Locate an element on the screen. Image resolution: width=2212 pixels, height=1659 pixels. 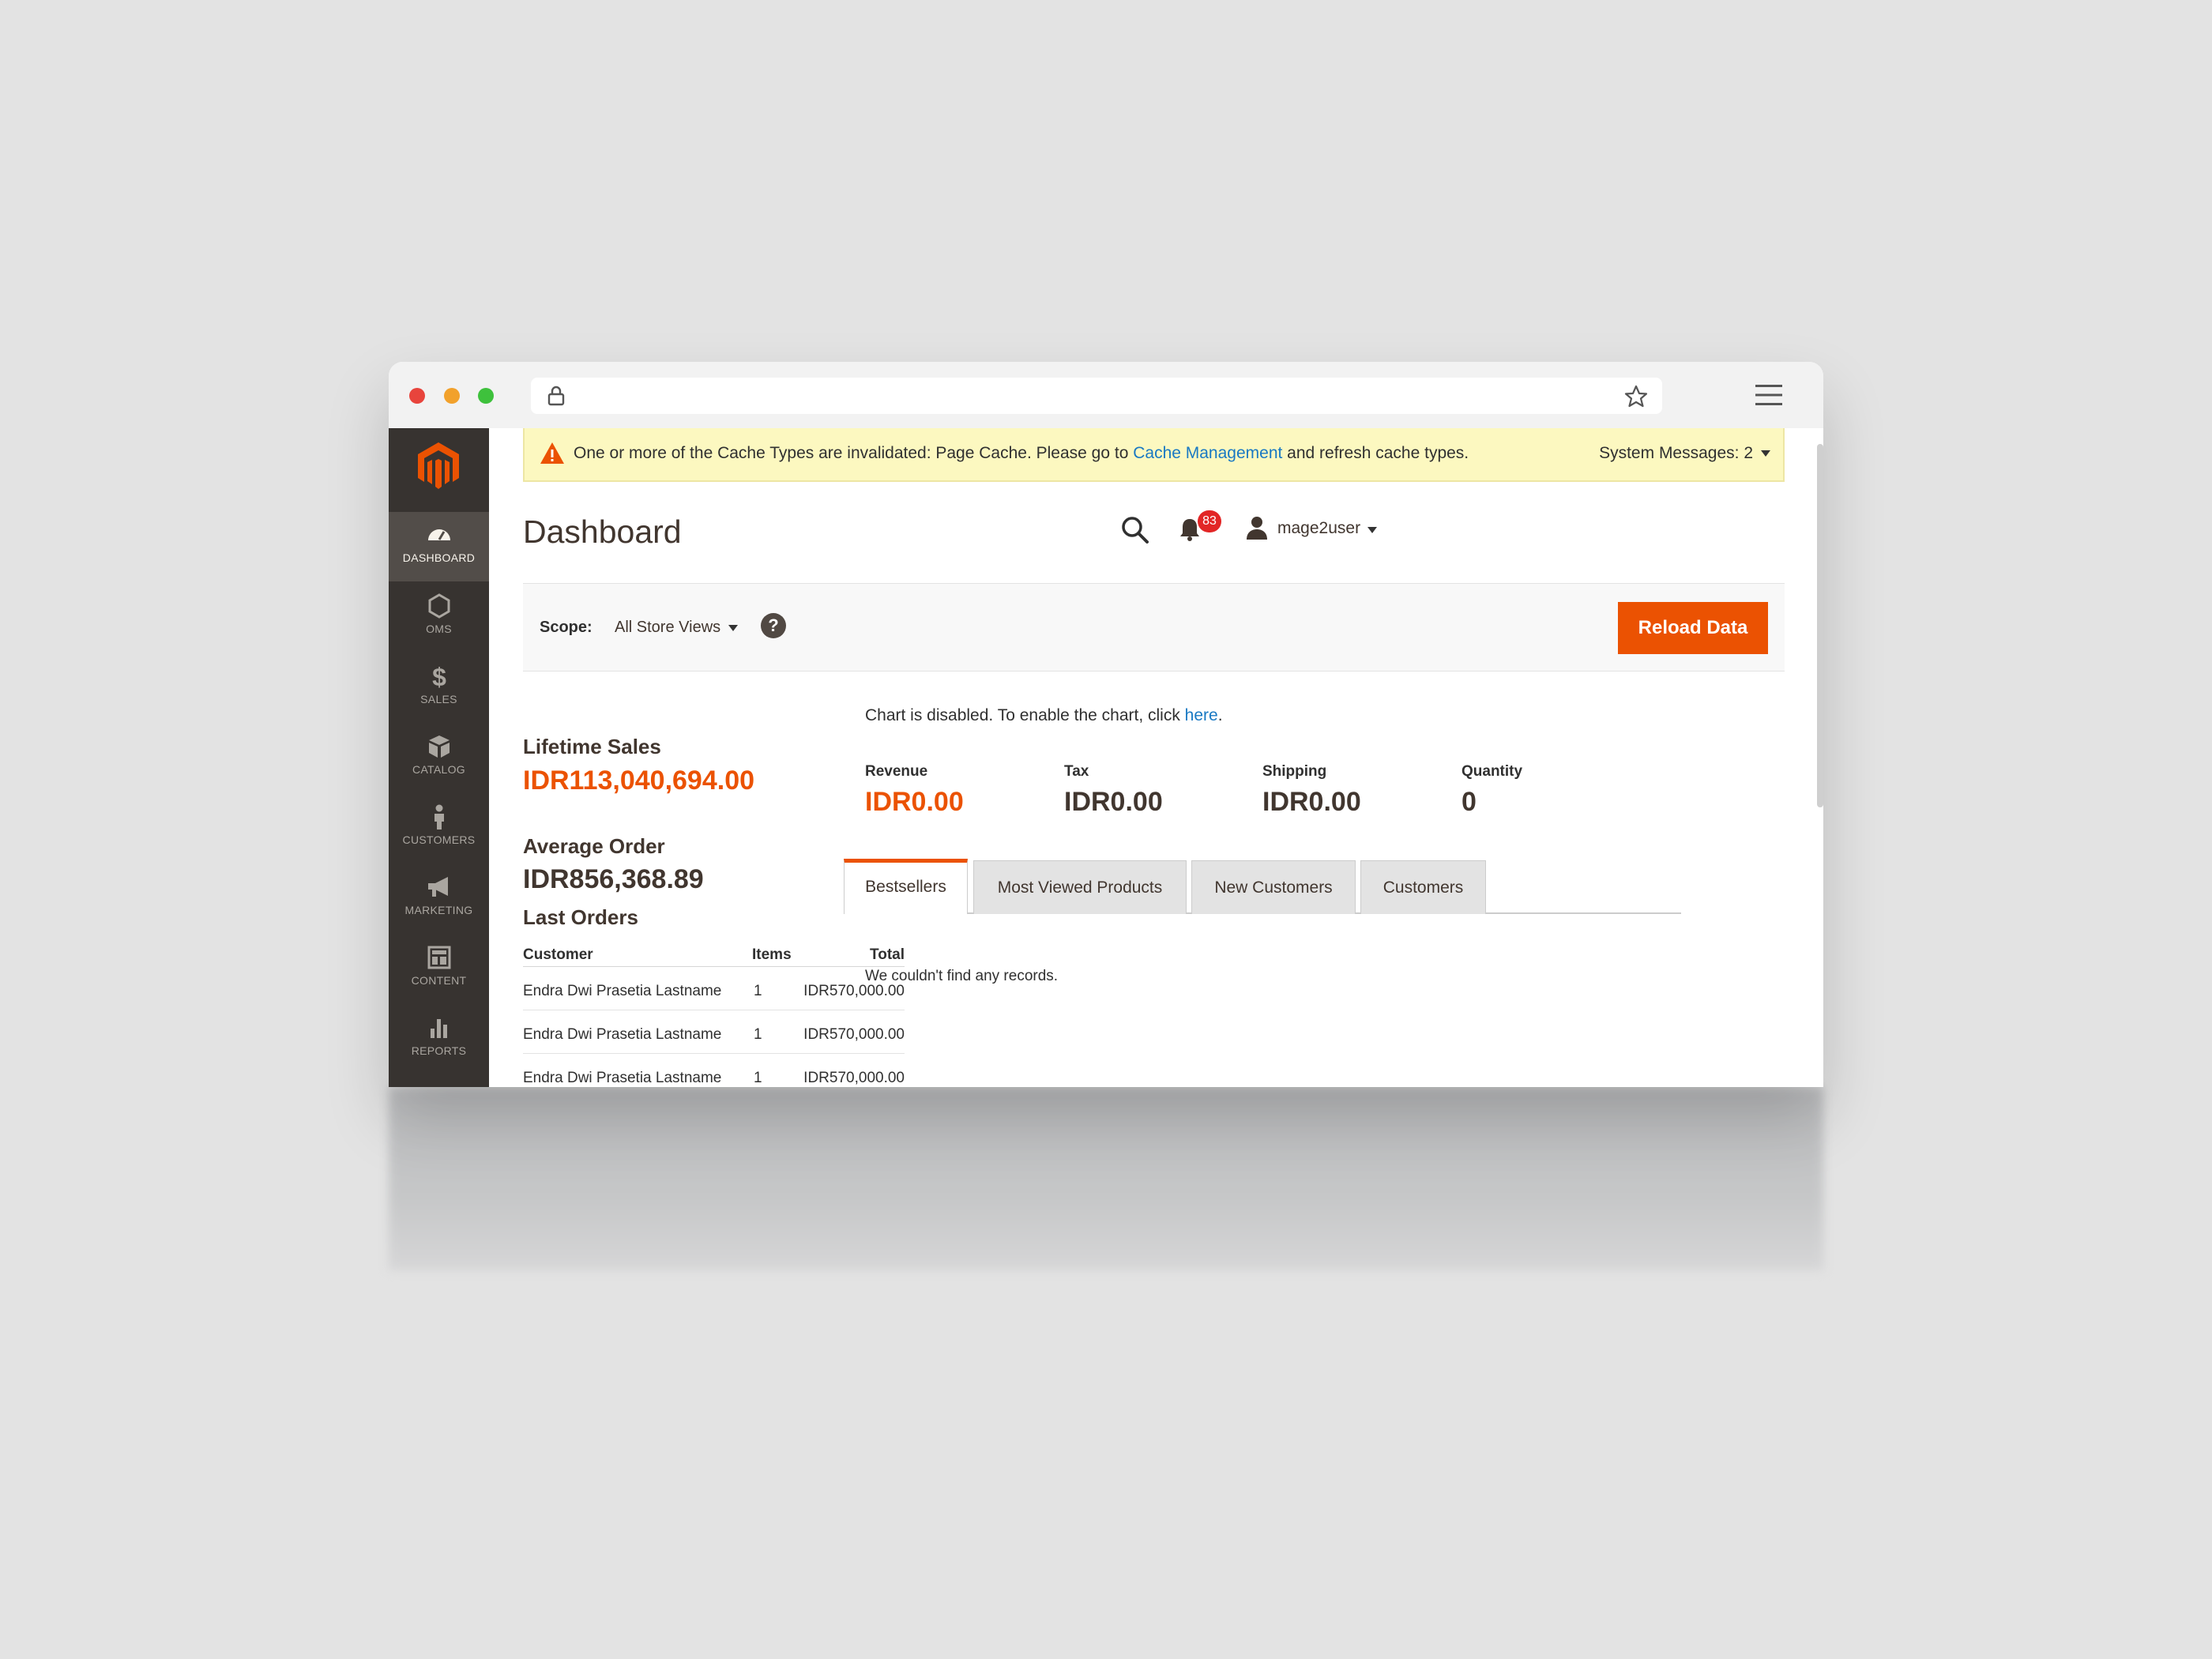
lock-icon is located at coordinates (556, 396).